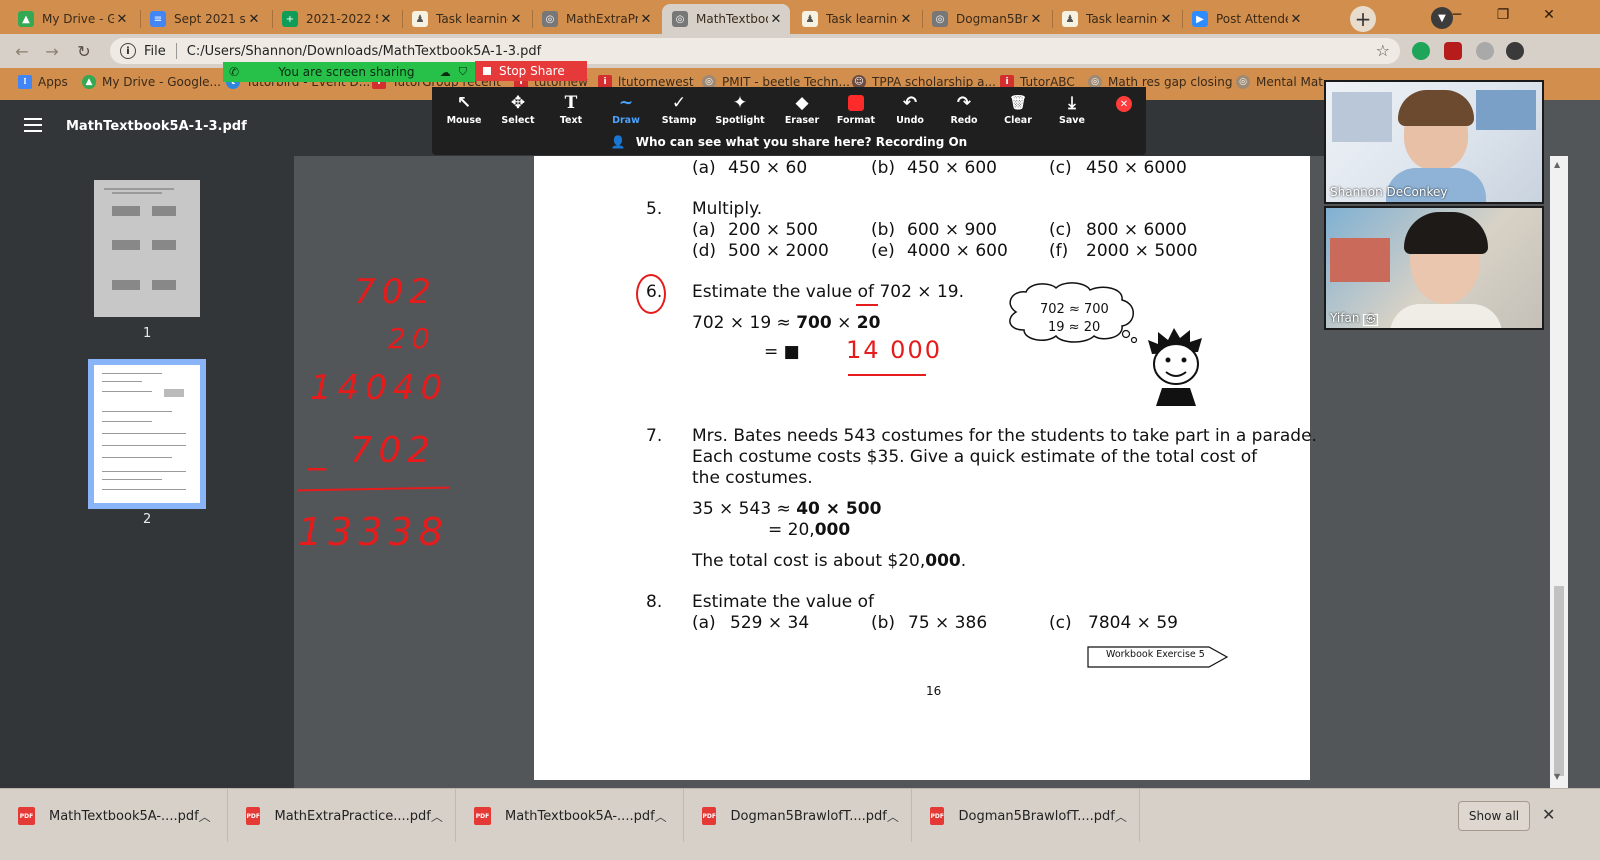 The height and width of the screenshot is (860, 1600). What do you see at coordinates (910, 111) in the screenshot?
I see `tool-undo: ↶ Undo` at bounding box center [910, 111].